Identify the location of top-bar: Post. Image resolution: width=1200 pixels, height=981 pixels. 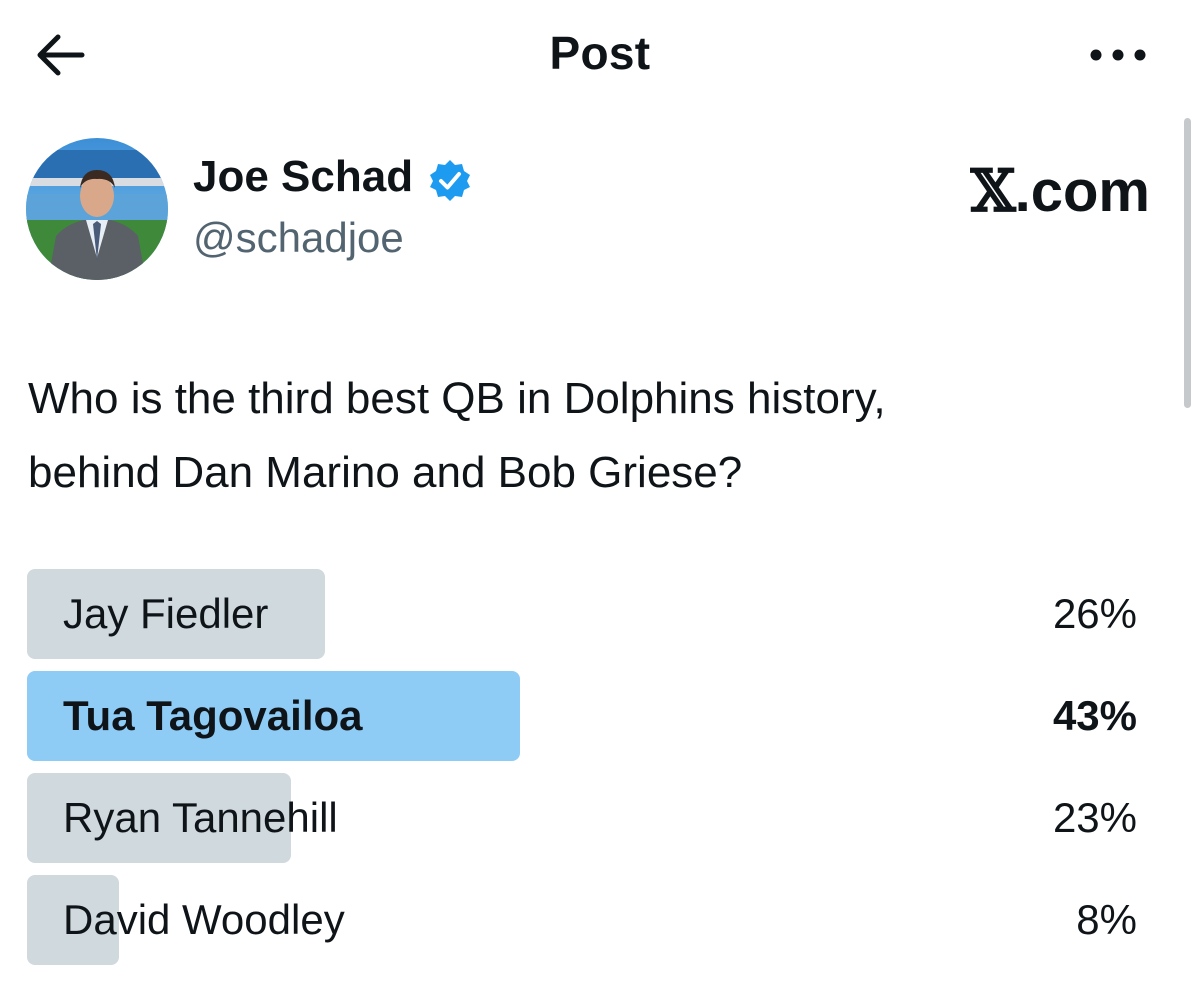
(600, 55).